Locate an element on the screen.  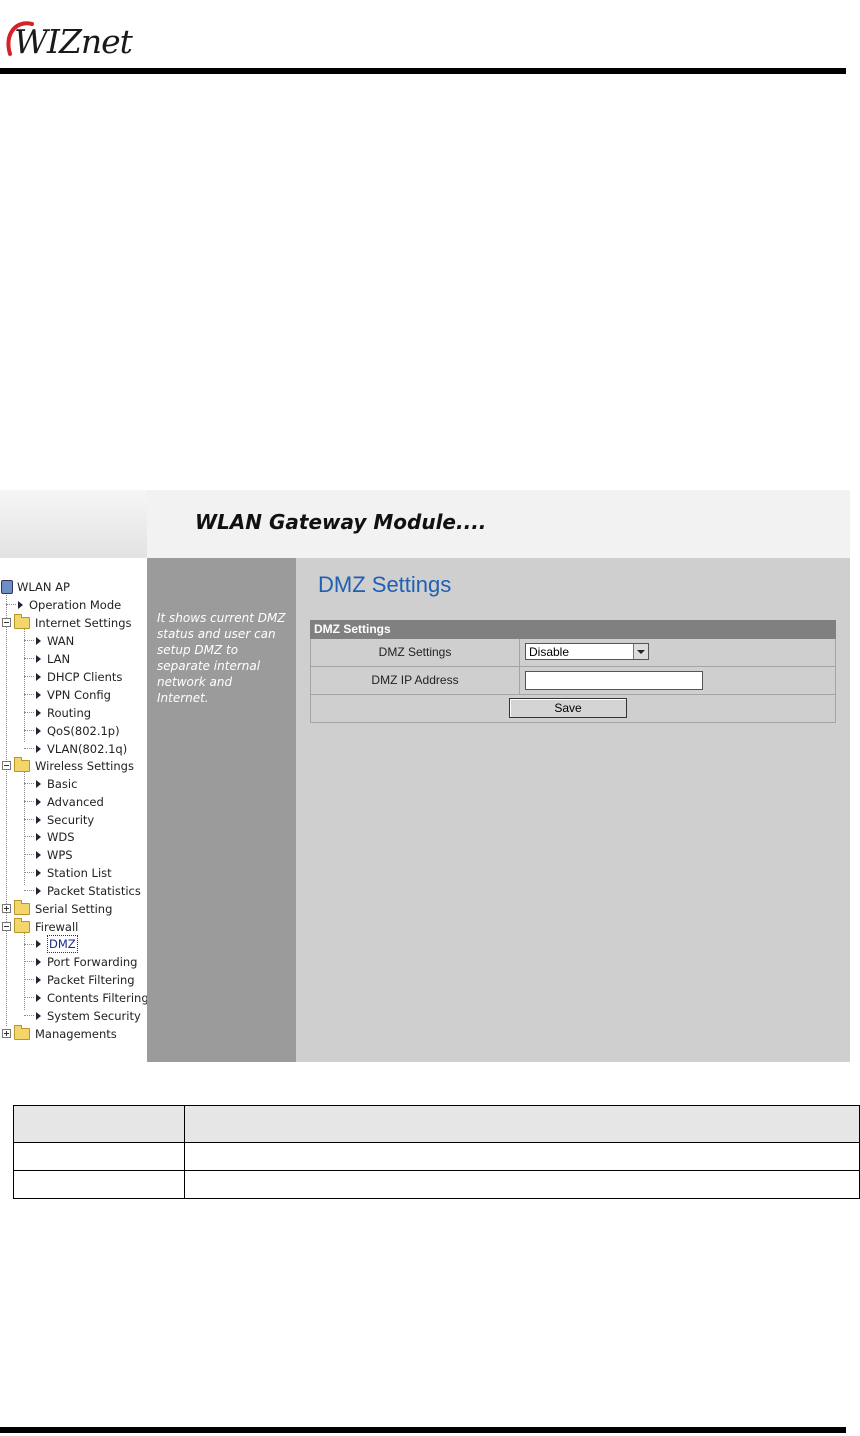
tree-folder-managements: Managements is located at coordinates (59, 1032).